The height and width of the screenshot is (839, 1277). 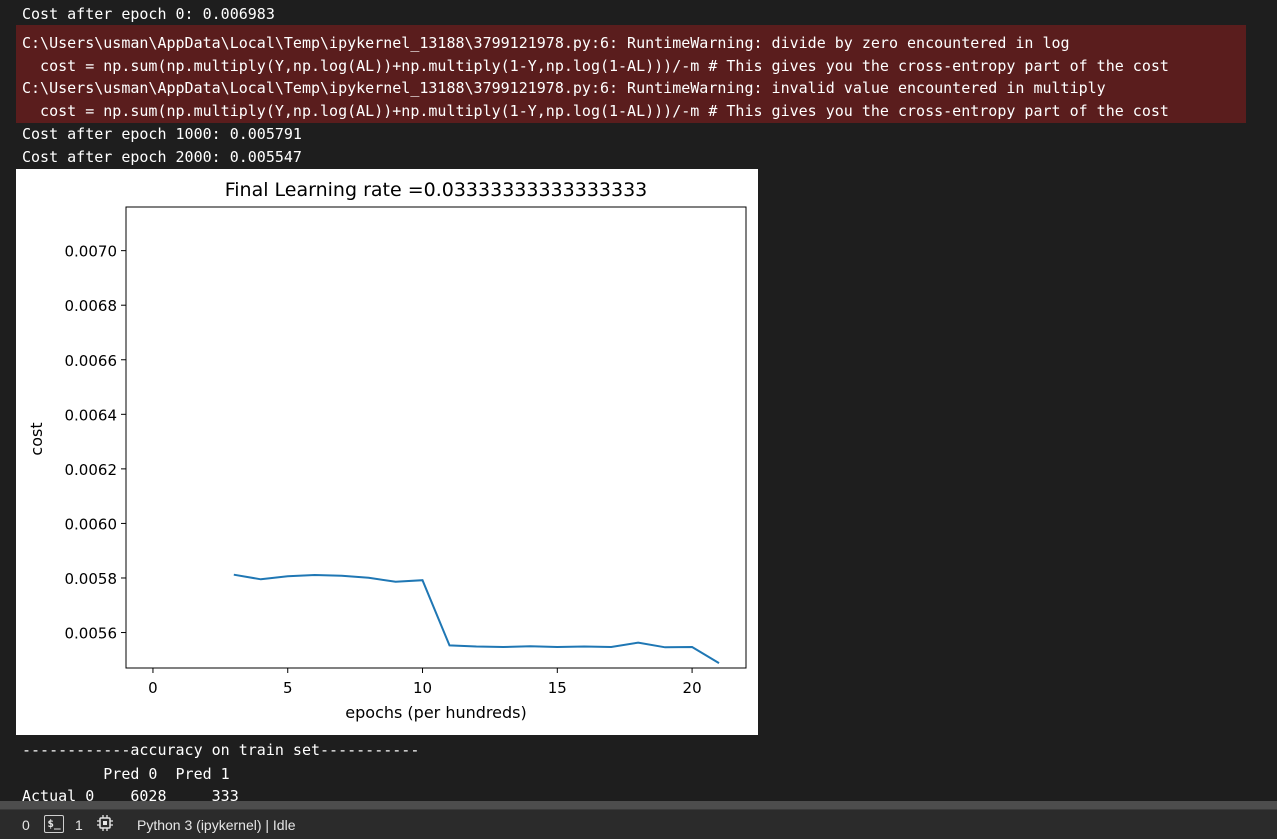 What do you see at coordinates (162, 157) in the screenshot?
I see `output-line-epoch-2000: Cost after epoch 2000: 0.005547` at bounding box center [162, 157].